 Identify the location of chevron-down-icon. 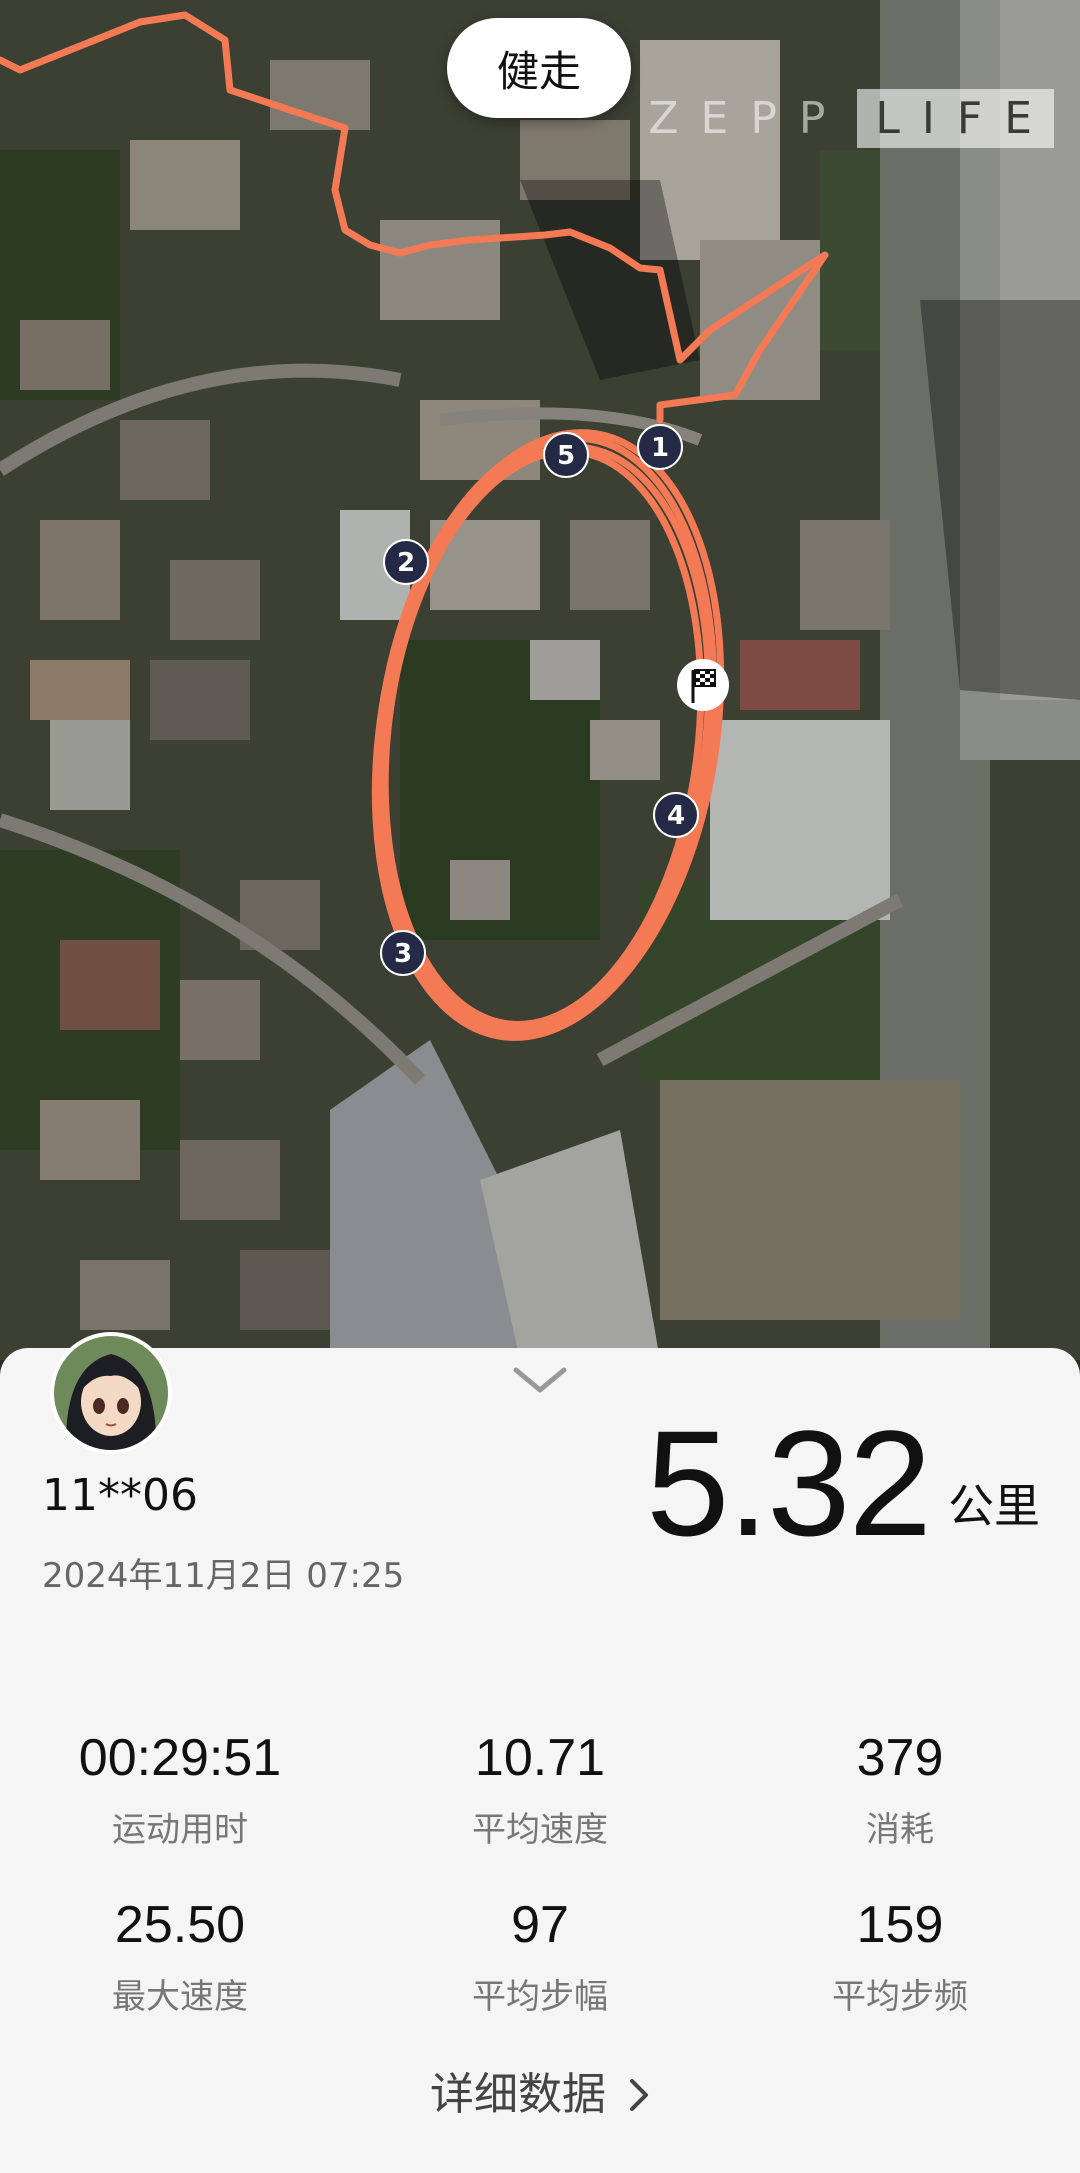
(540, 1380).